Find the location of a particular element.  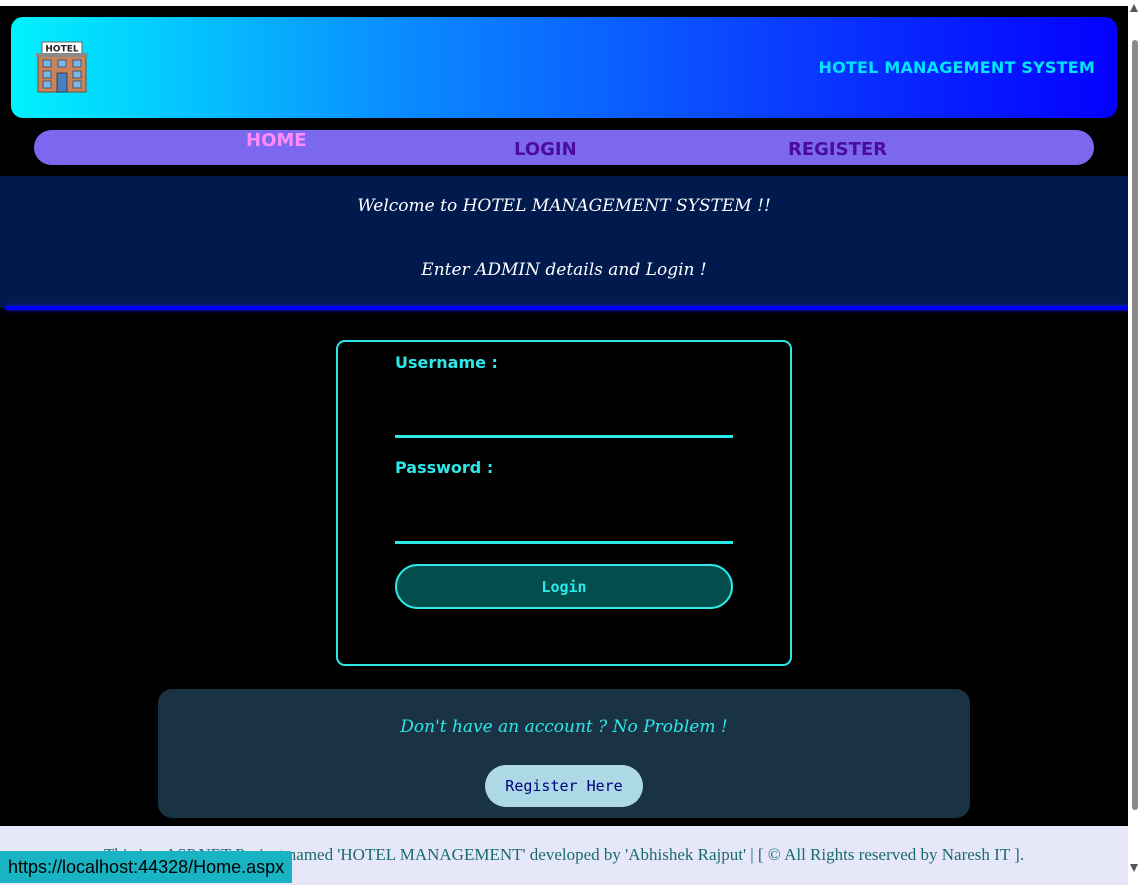

register-here-button: Register Here is located at coordinates (564, 786).